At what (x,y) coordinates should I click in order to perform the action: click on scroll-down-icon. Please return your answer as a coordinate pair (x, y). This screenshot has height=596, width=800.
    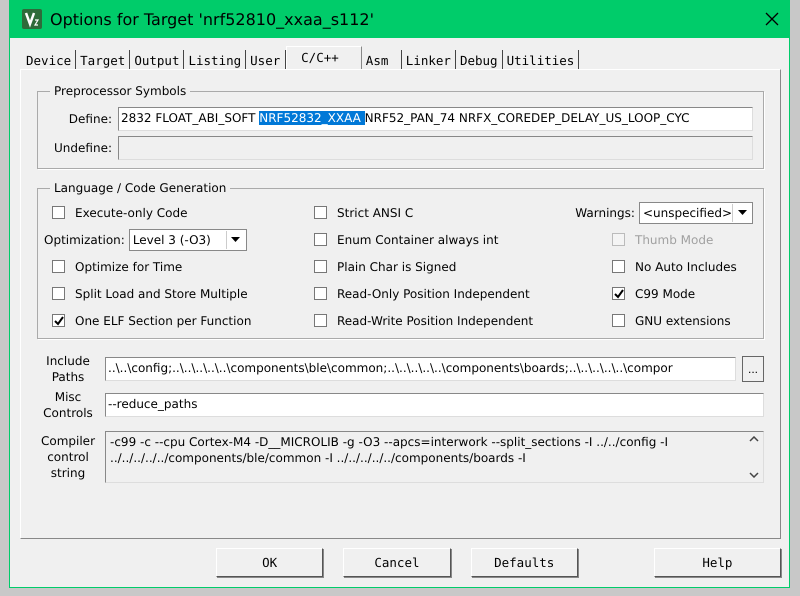
    Looking at the image, I should click on (754, 475).